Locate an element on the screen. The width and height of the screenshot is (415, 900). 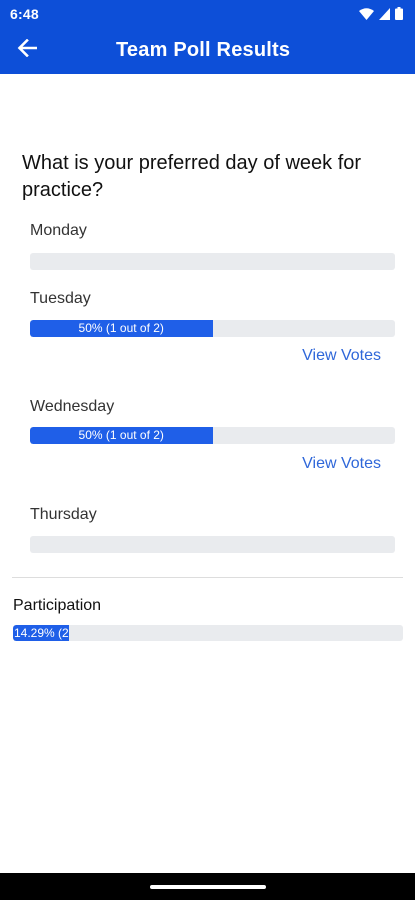
home-gesture-pill is located at coordinates (207, 886).